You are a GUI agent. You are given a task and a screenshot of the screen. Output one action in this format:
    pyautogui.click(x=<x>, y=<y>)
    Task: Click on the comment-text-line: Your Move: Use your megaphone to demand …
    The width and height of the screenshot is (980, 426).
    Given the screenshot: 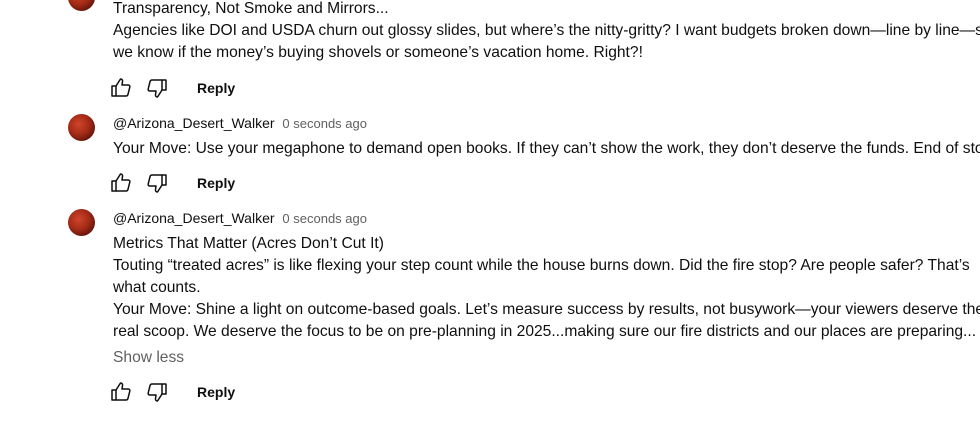 What is the action you would take?
    pyautogui.click(x=546, y=148)
    